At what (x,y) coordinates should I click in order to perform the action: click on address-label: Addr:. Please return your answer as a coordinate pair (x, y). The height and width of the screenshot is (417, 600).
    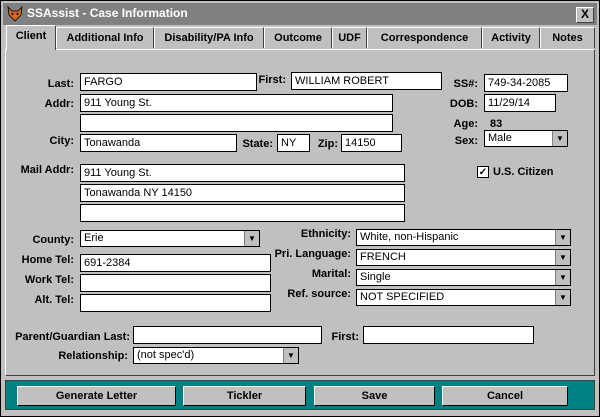
    Looking at the image, I should click on (59, 104).